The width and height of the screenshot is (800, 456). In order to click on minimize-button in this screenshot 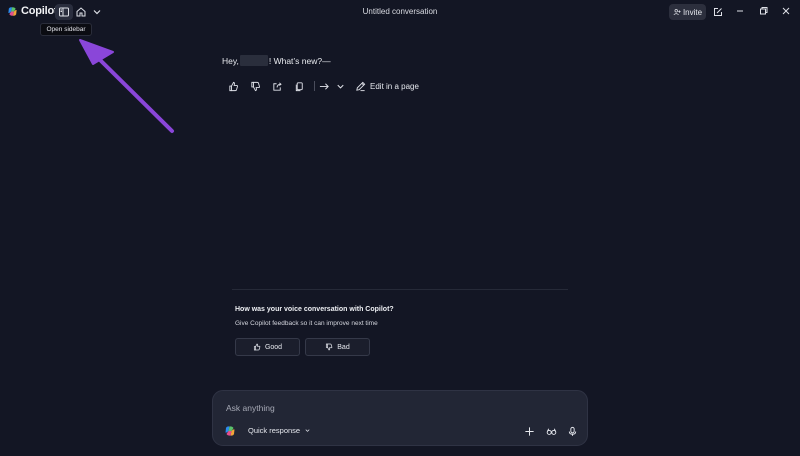, I will do `click(740, 11)`.